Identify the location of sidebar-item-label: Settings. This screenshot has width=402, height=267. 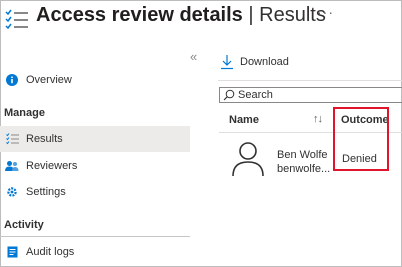
(46, 192).